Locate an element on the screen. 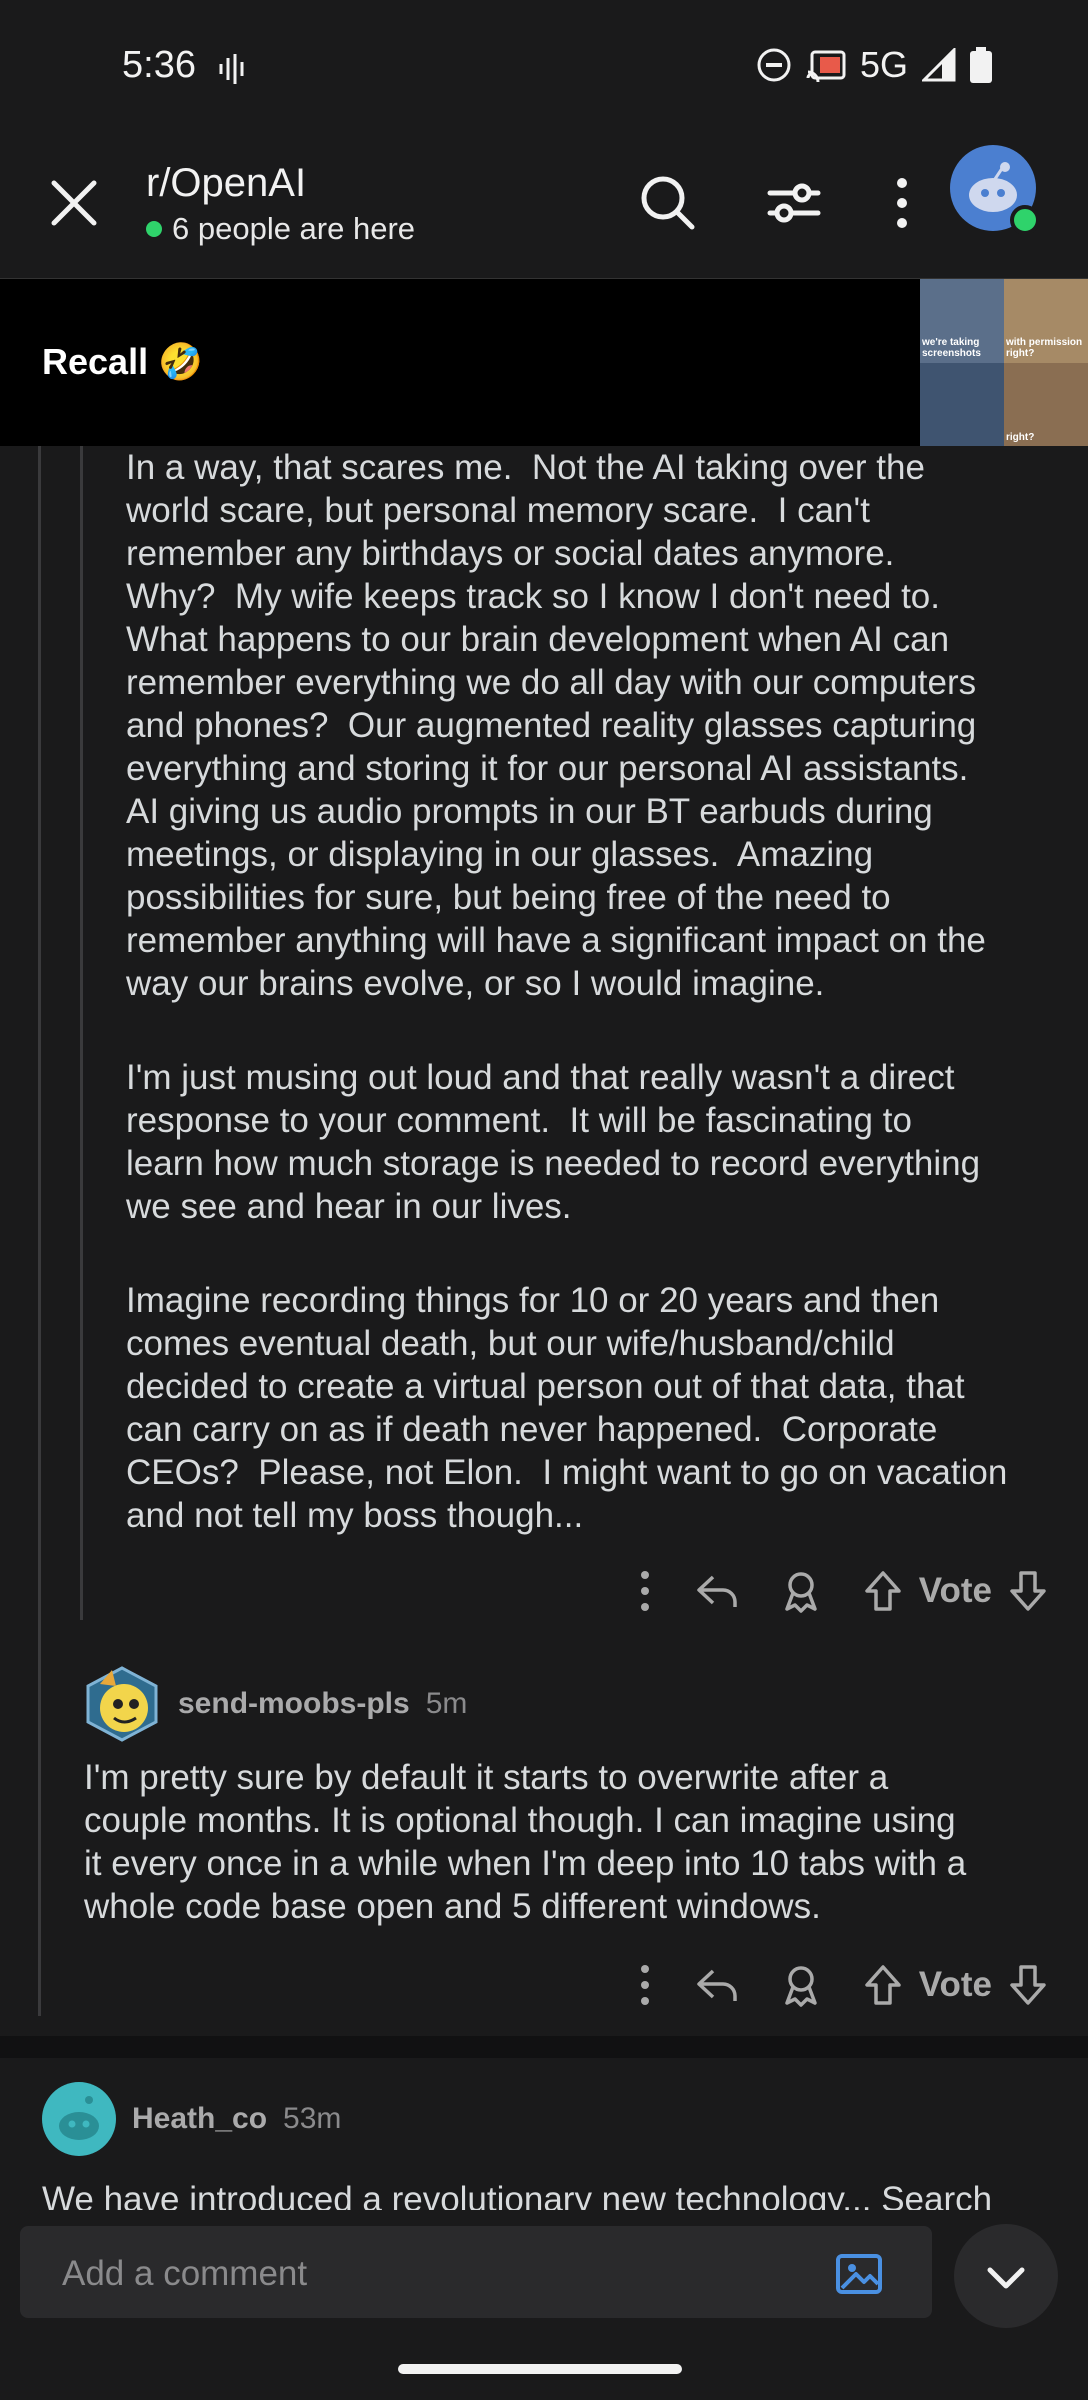 Image resolution: width=1088 pixels, height=2400 pixels. comment-author-row: Heath_co 53m is located at coordinates (191, 2119).